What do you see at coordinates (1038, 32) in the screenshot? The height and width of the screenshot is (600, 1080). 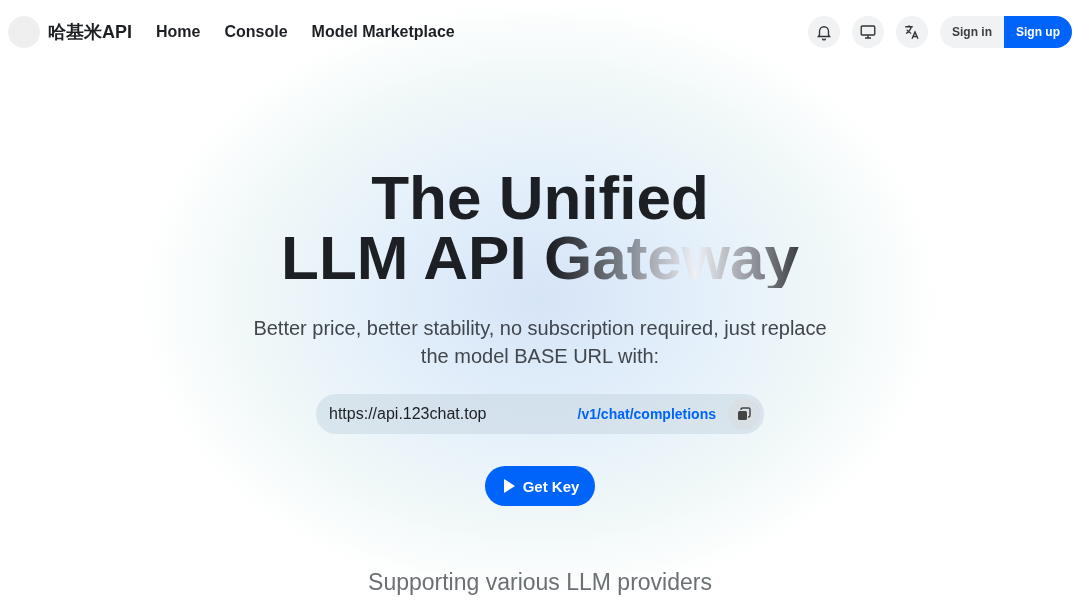 I see `sign-up-button: Sign up` at bounding box center [1038, 32].